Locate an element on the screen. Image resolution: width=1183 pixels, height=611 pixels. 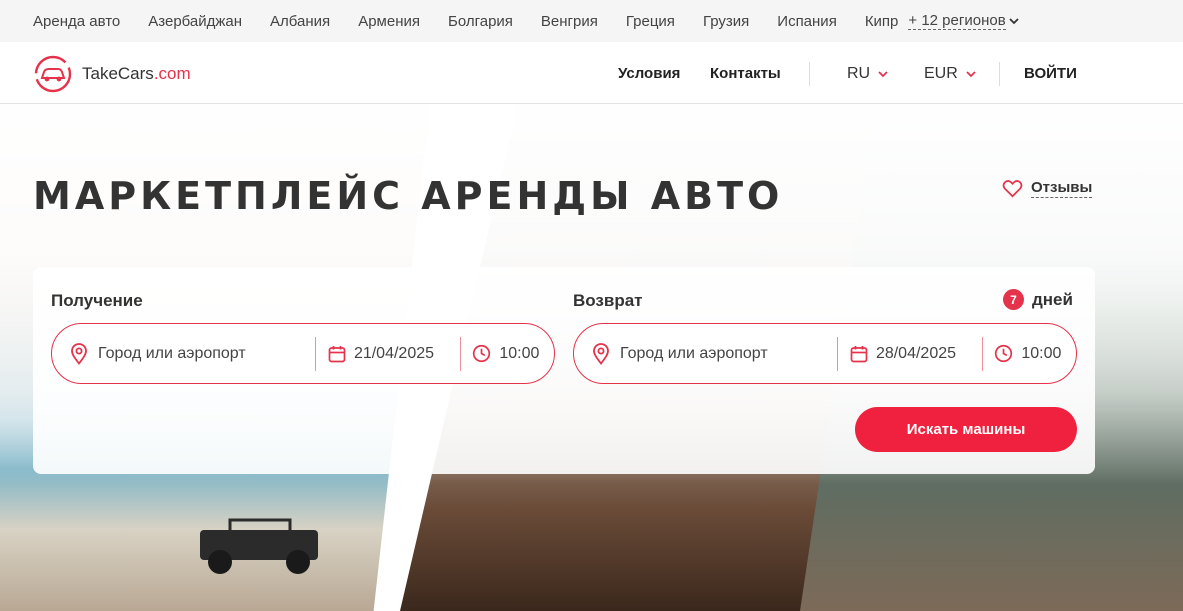
reviews-link: Отзывы is located at coordinates (1047, 188).